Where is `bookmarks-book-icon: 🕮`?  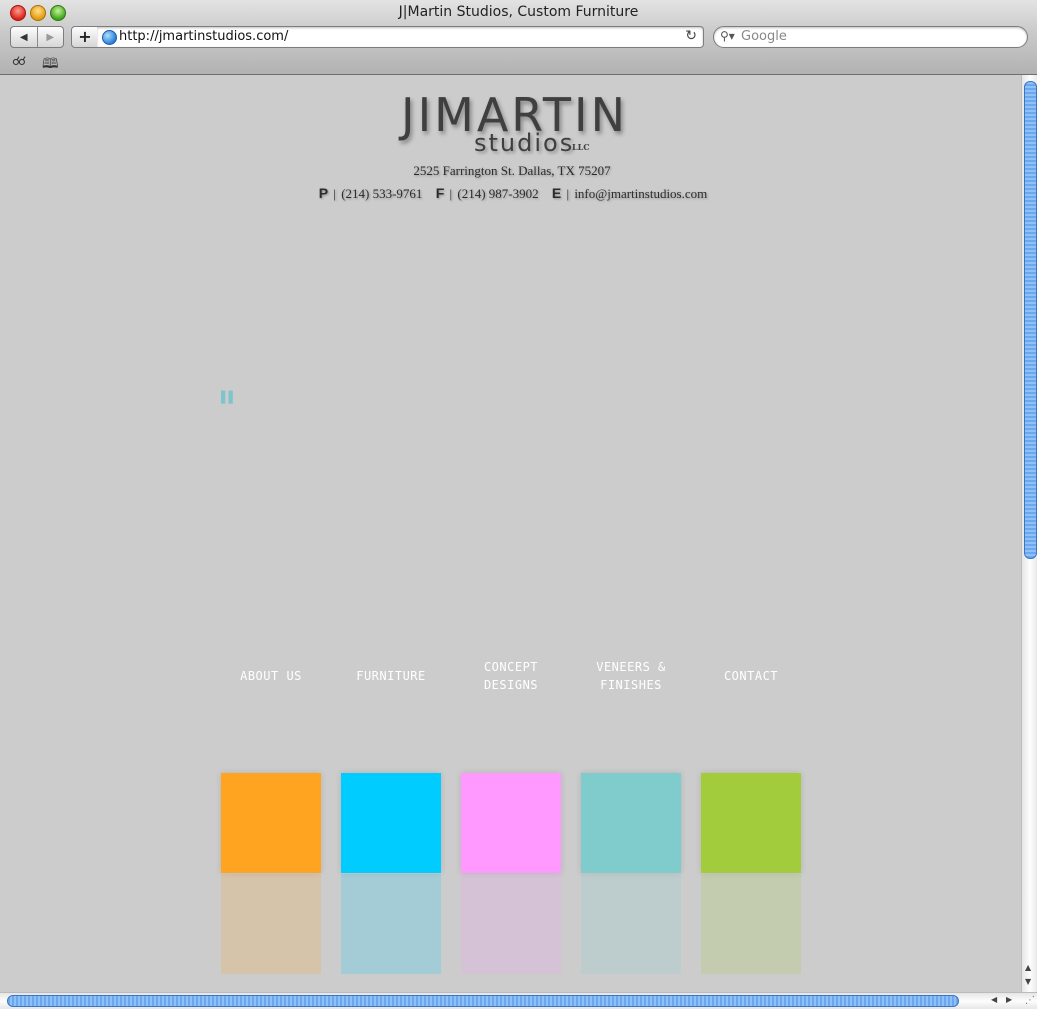
bookmarks-book-icon: 🕮 is located at coordinates (50, 65).